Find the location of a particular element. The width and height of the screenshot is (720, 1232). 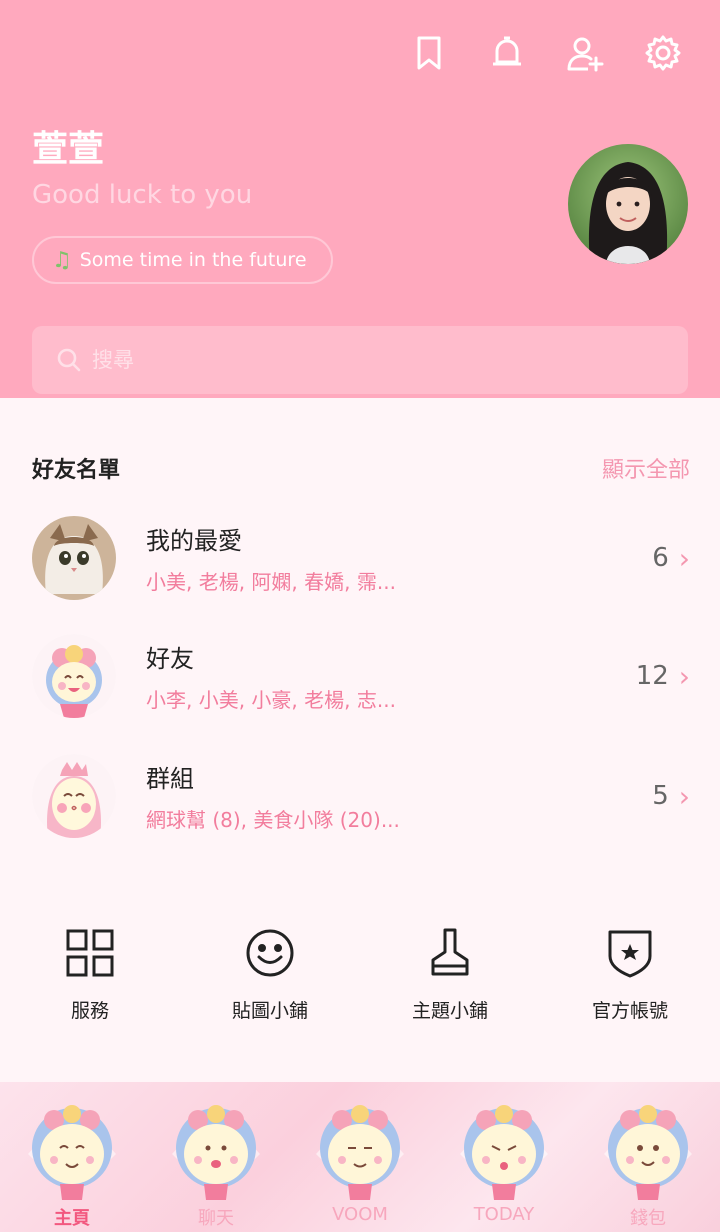

nav-label: 聊天 is located at coordinates (216, 1218).